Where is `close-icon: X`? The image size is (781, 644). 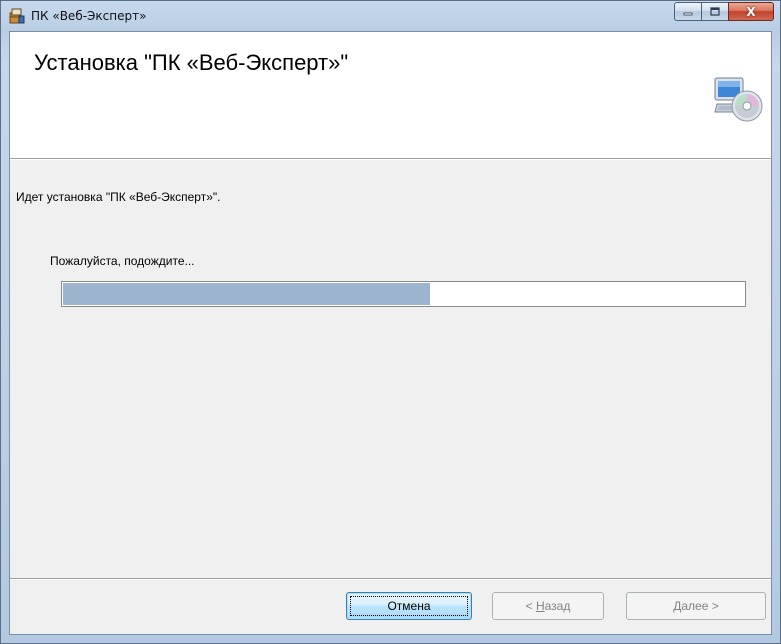 close-icon: X is located at coordinates (751, 11).